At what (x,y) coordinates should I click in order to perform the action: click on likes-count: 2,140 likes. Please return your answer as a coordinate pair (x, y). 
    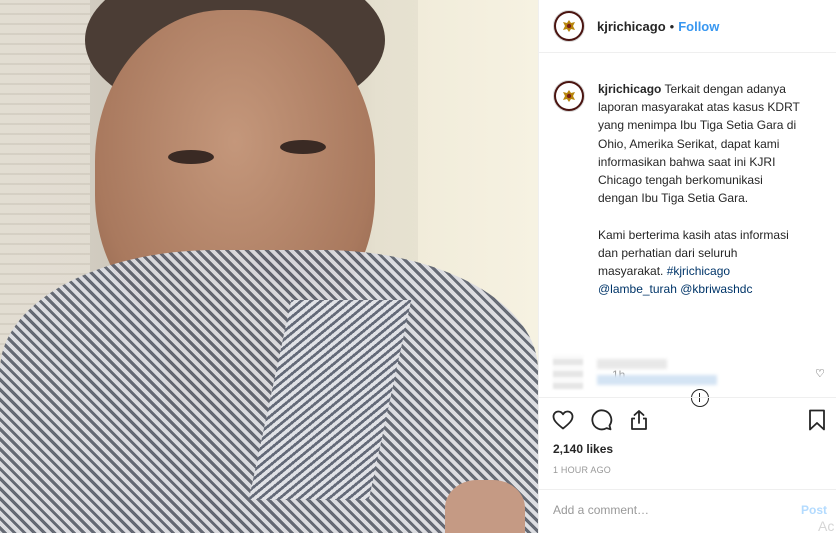
    Looking at the image, I should click on (583, 449).